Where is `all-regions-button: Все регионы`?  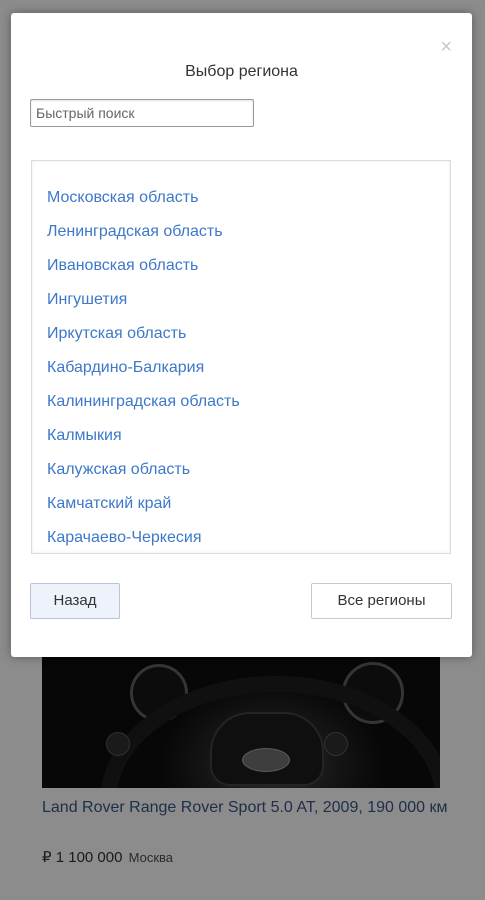
all-regions-button: Все регионы is located at coordinates (381, 601).